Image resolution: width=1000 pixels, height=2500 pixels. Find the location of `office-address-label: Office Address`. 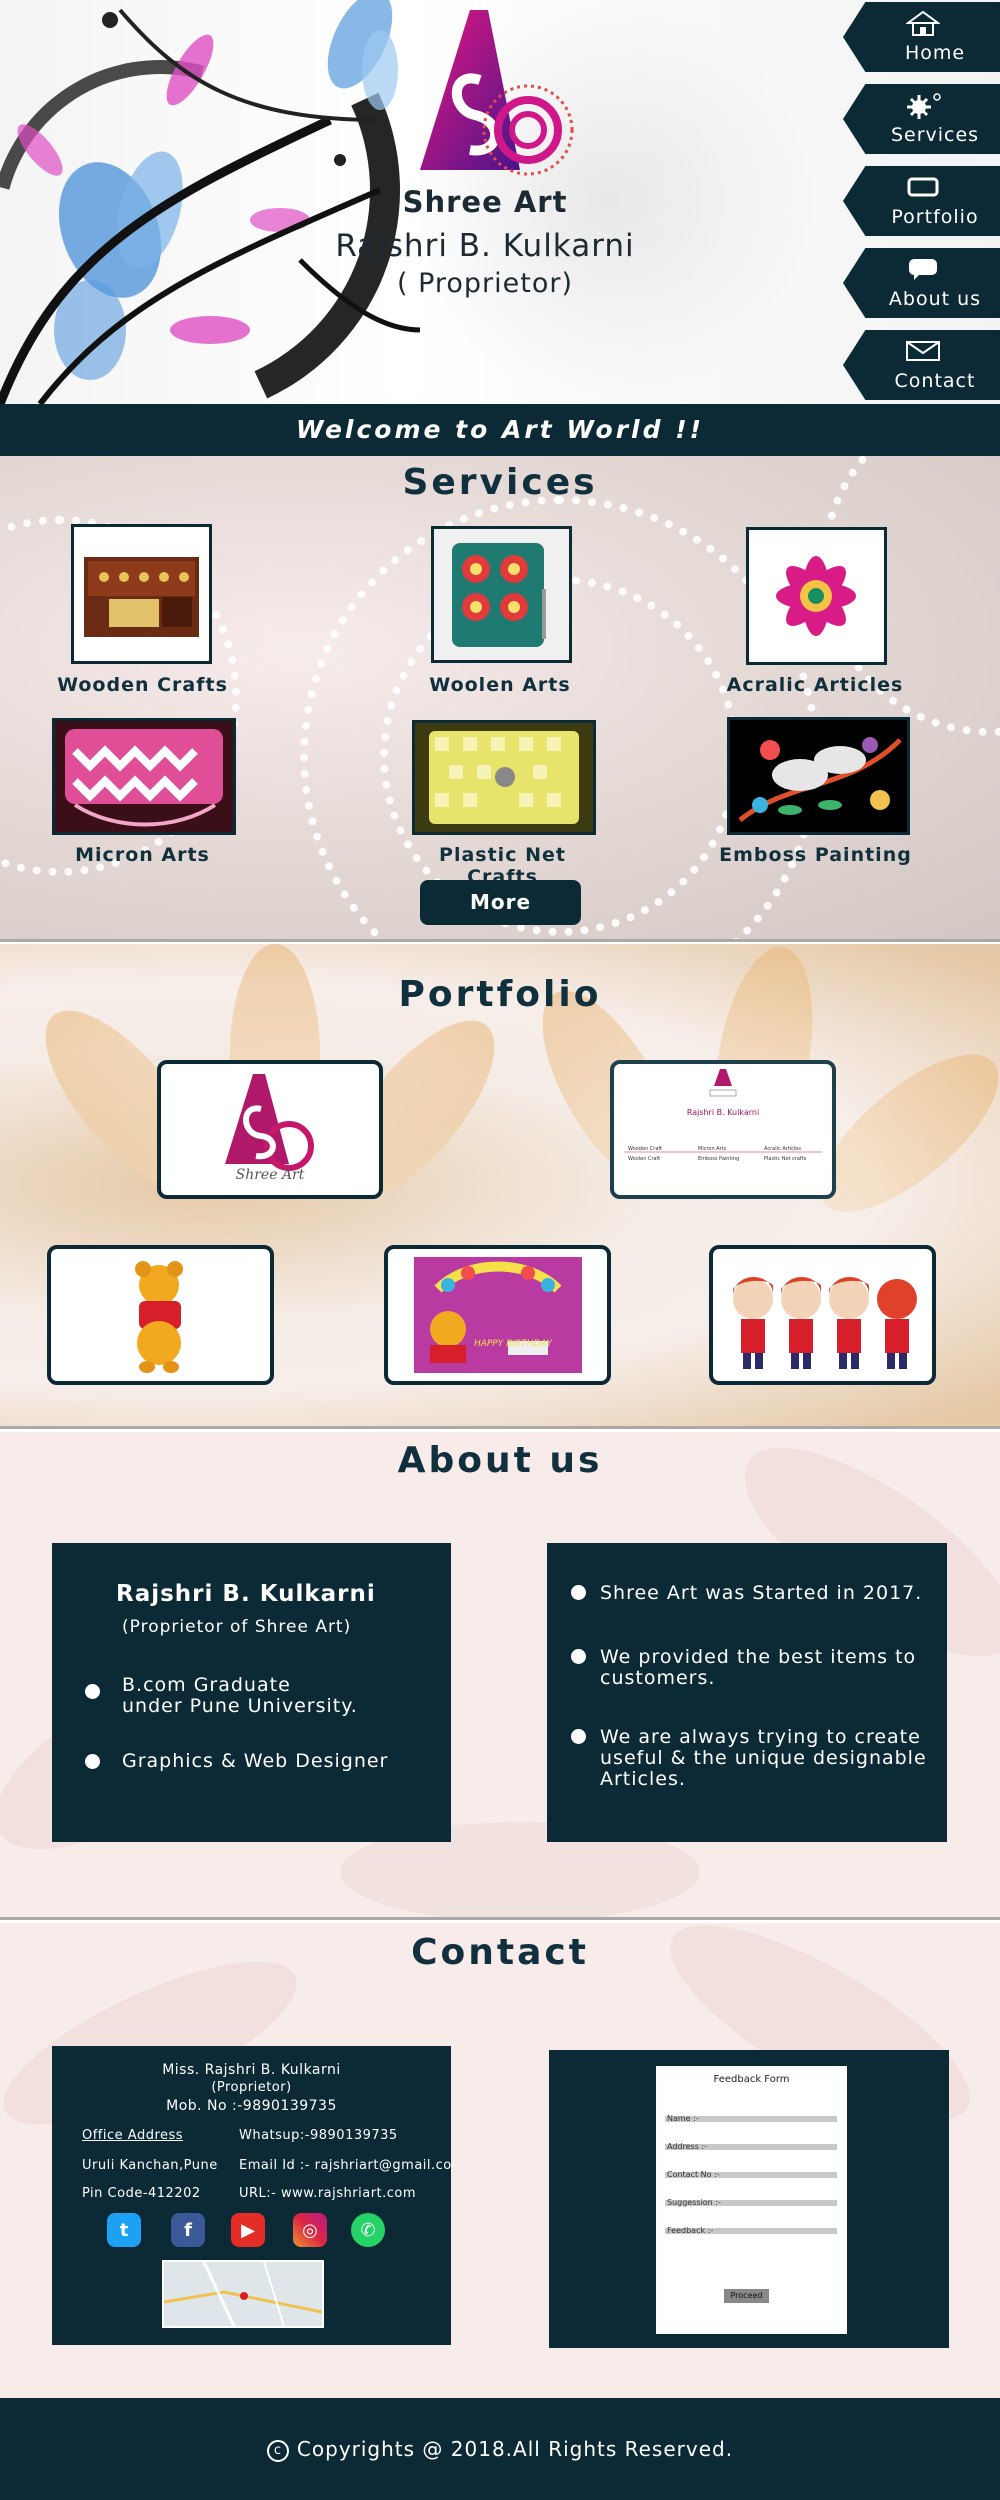

office-address-label: Office Address is located at coordinates (133, 2135).